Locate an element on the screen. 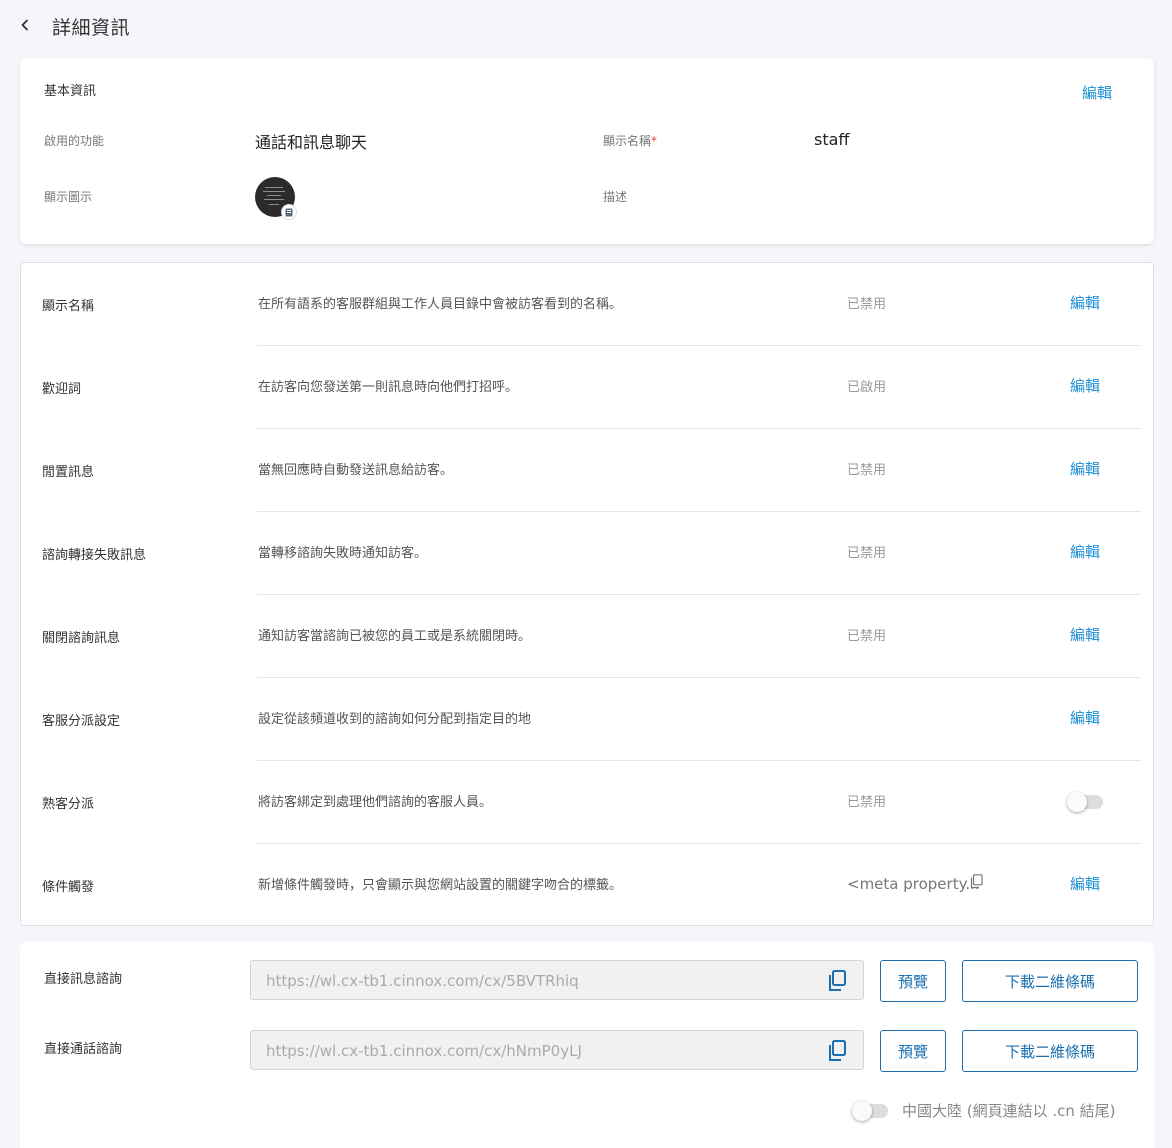  row-status: 已啟用 is located at coordinates (867, 387).